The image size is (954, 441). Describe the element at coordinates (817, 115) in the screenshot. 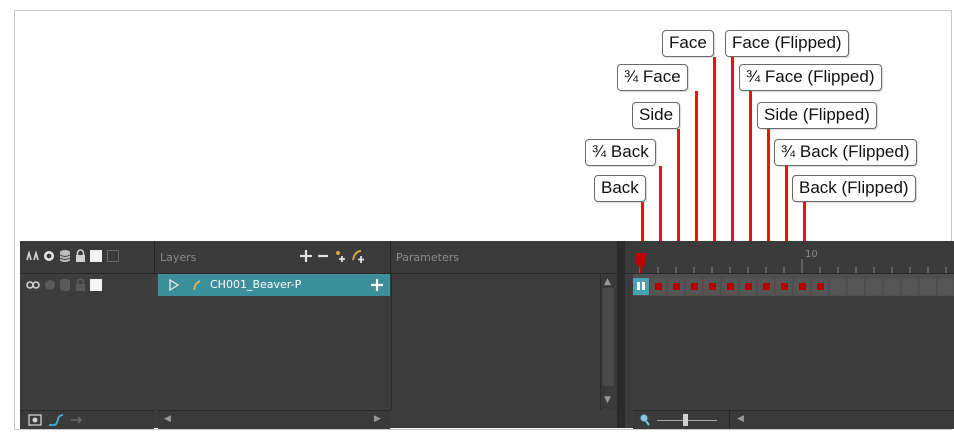

I see `callout-side-flipped: Side (Flipped)` at that location.